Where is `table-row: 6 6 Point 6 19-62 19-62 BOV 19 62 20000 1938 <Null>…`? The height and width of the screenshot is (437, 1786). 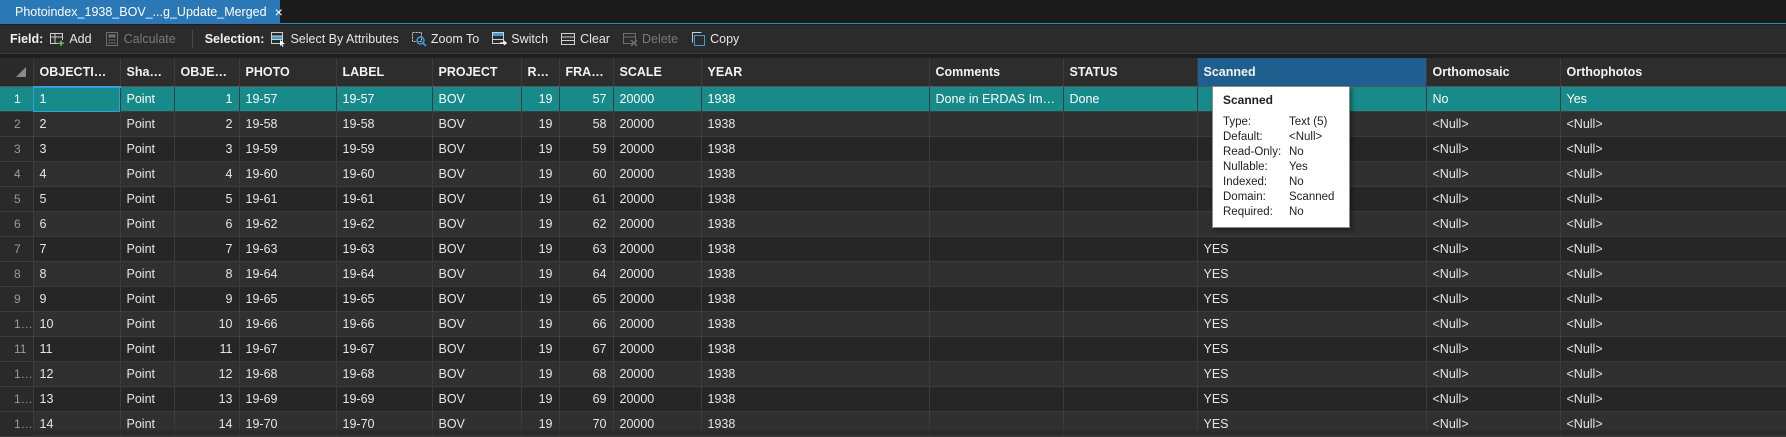
table-row: 6 6 Point 6 19-62 19-62 BOV 19 62 20000 1938 <Null>… is located at coordinates (893, 224).